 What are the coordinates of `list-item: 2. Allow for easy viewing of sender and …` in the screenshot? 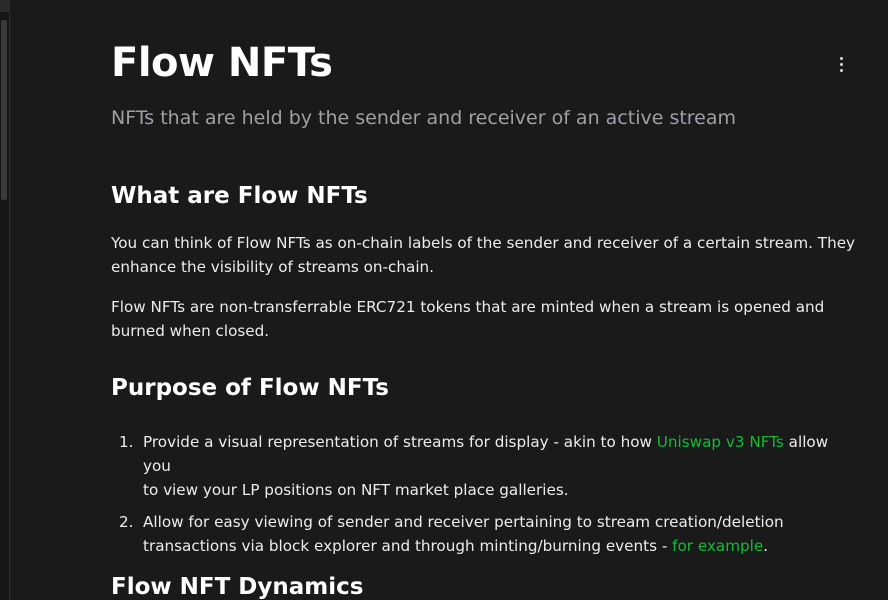 It's located at (483, 534).